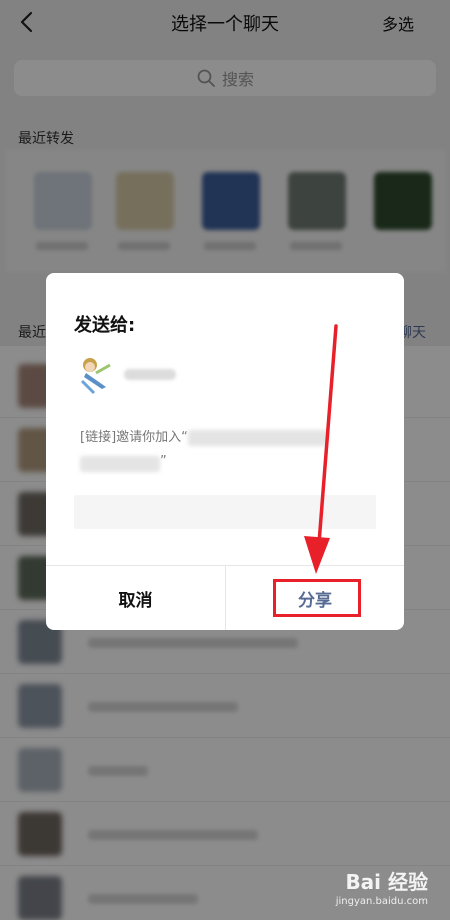 This screenshot has width=450, height=920. What do you see at coordinates (386, 882) in the screenshot?
I see `watermark-logo: Bai 经验` at bounding box center [386, 882].